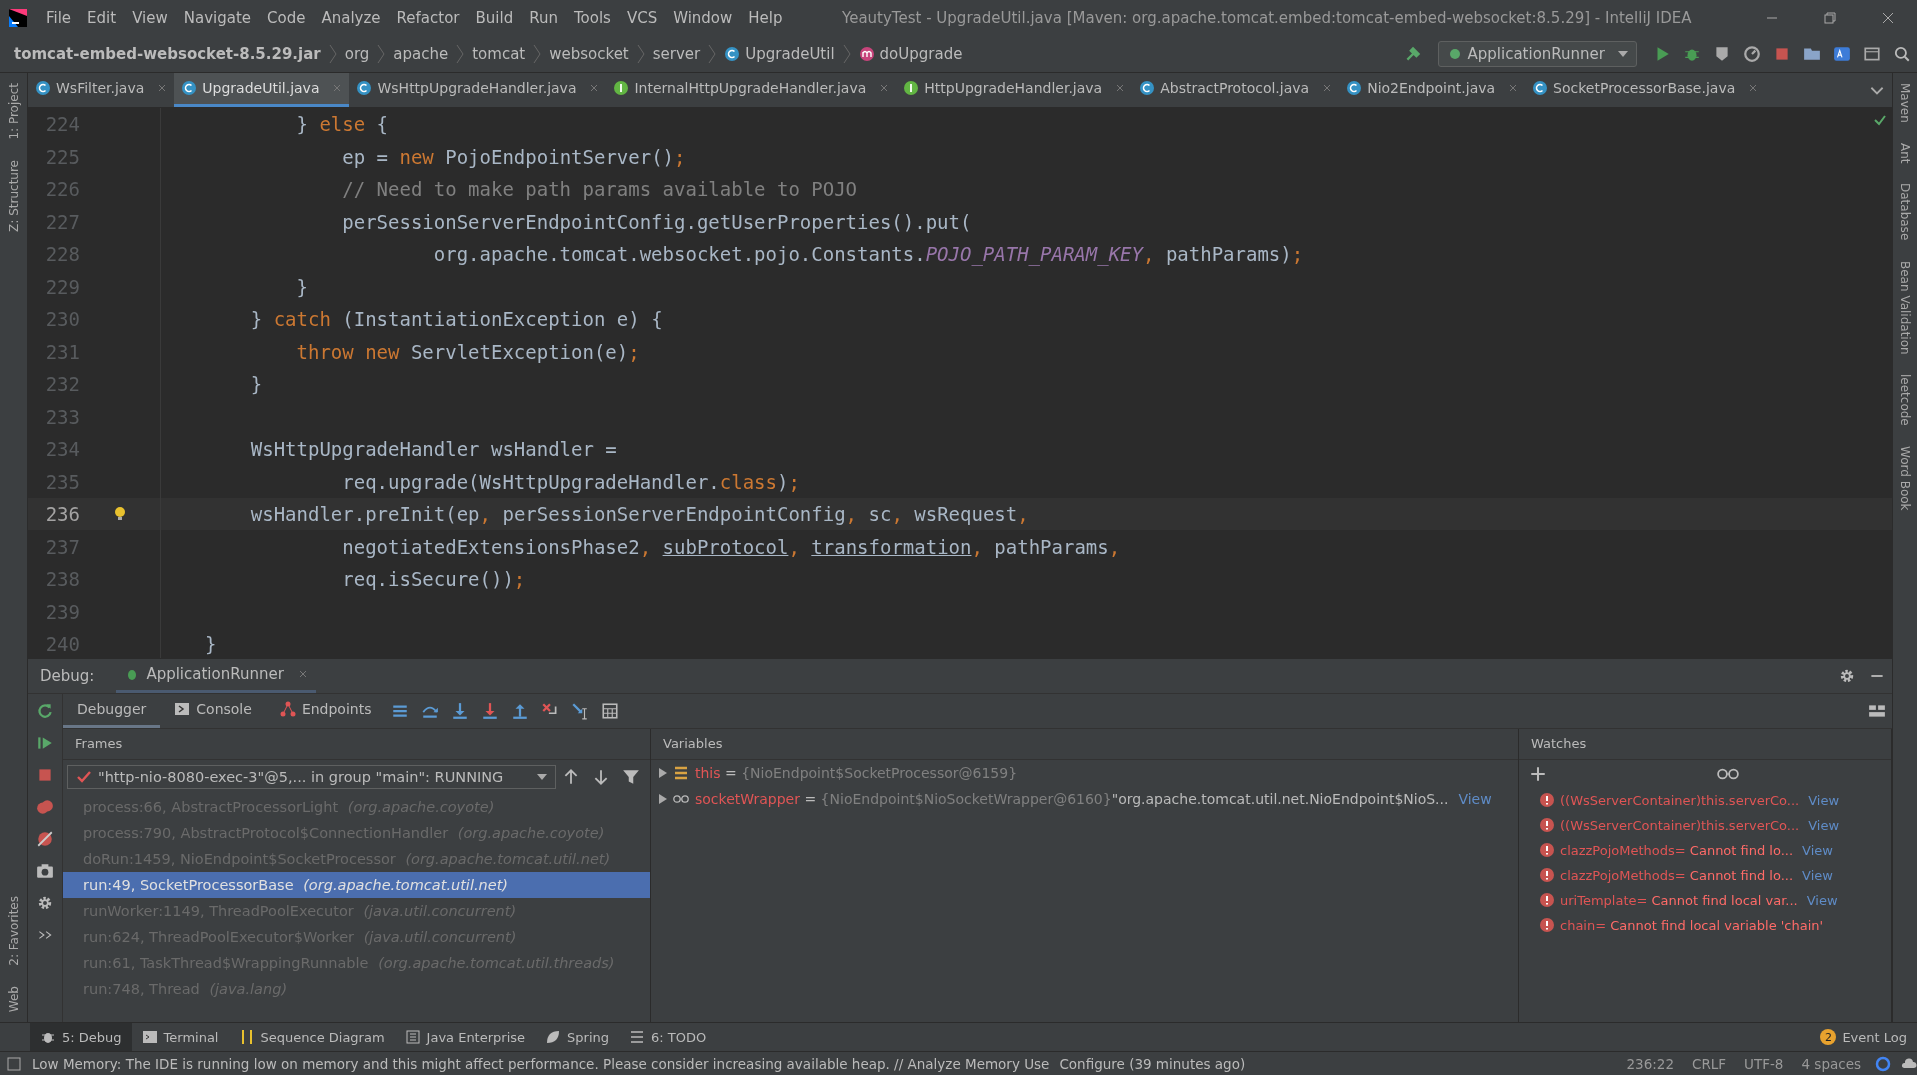 This screenshot has width=1917, height=1075. I want to click on menu-item: VCS, so click(642, 18).